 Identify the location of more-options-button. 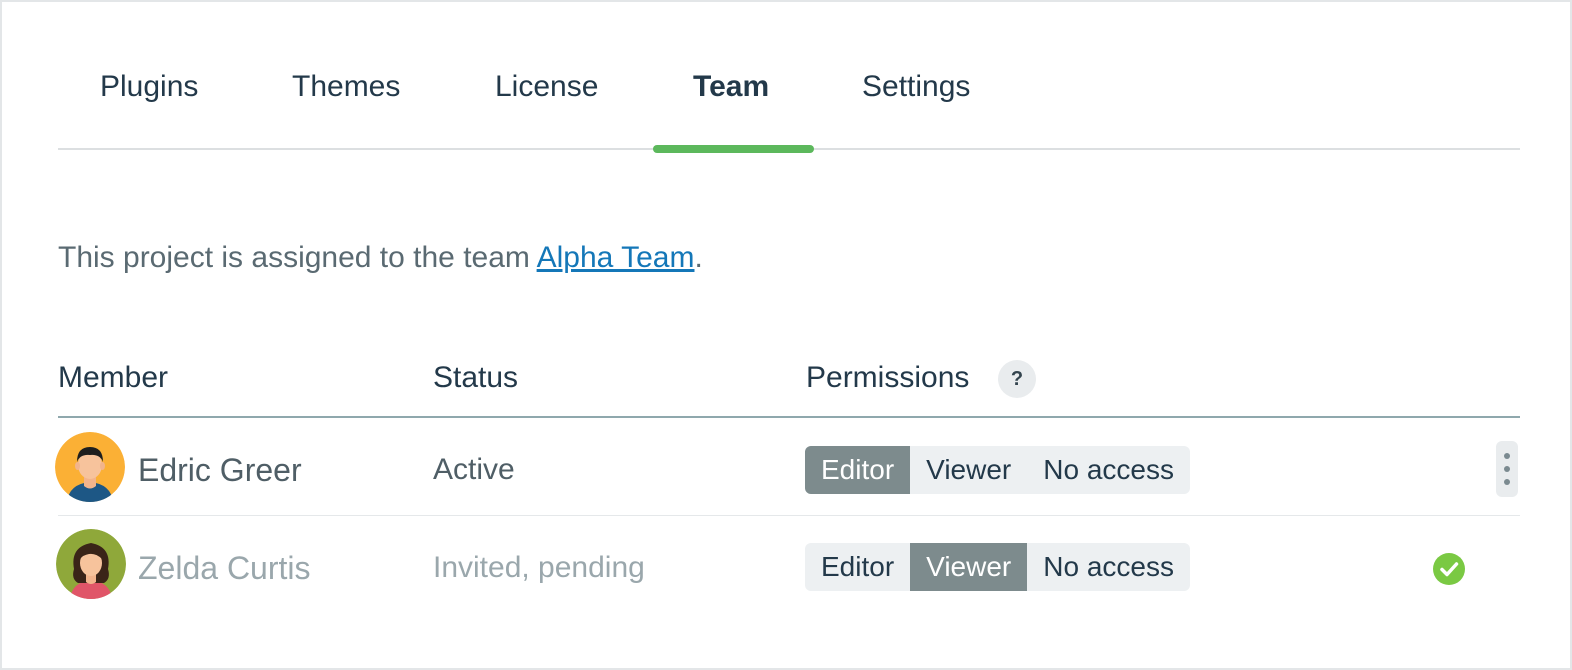
(1507, 469).